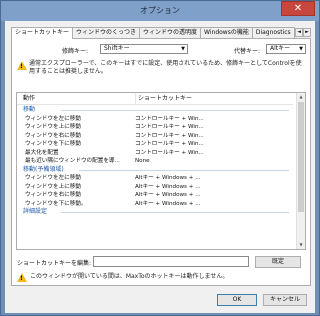 The height and width of the screenshot is (316, 320). What do you see at coordinates (75, 51) in the screenshot?
I see `modifier-key-label: 修飾キー:` at bounding box center [75, 51].